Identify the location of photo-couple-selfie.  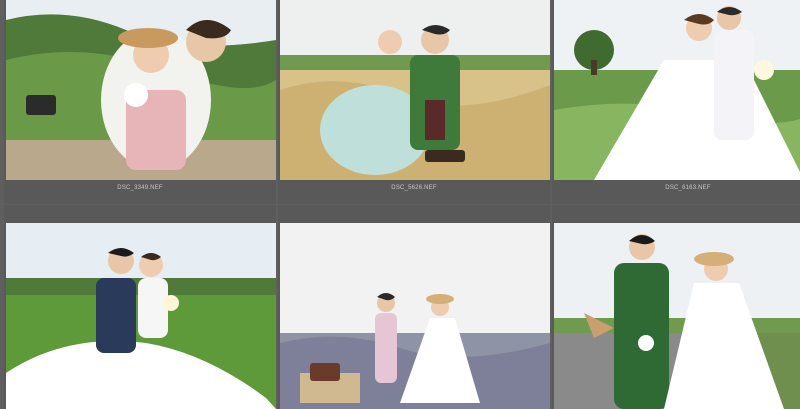
(141, 90).